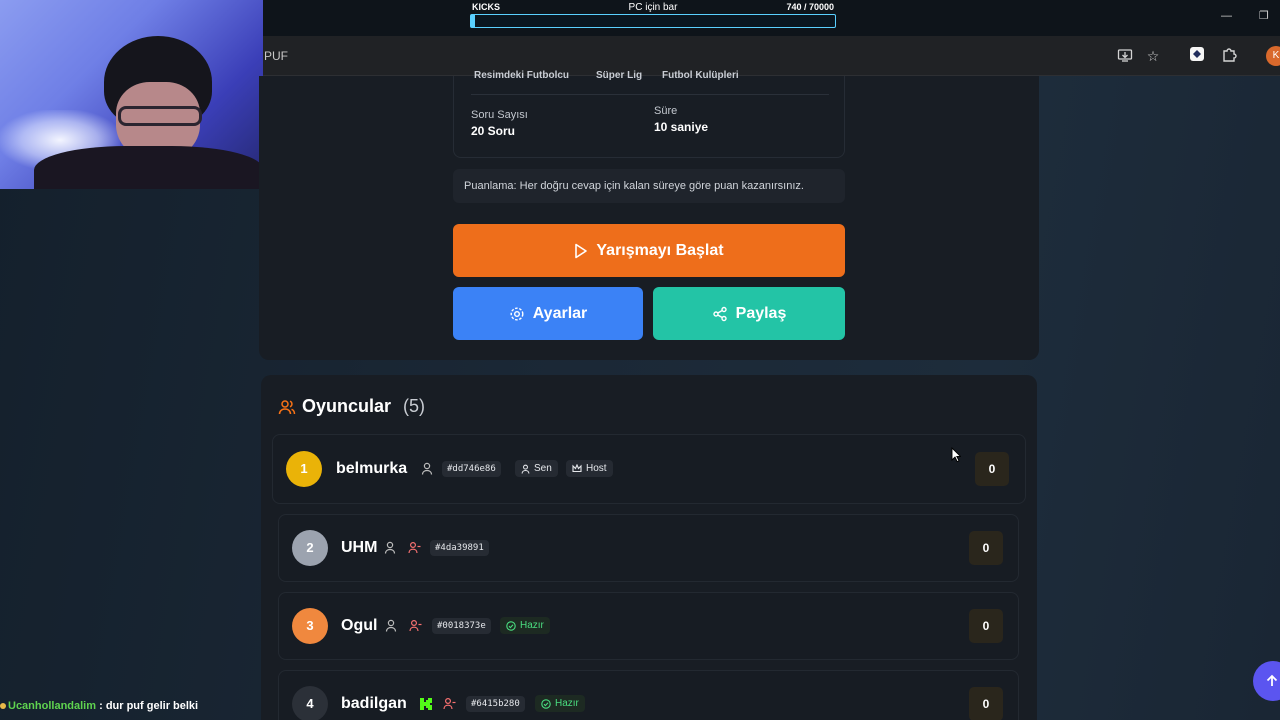 Image resolution: width=1280 pixels, height=720 pixels. What do you see at coordinates (3, 706) in the screenshot?
I see `chat-badge-icon` at bounding box center [3, 706].